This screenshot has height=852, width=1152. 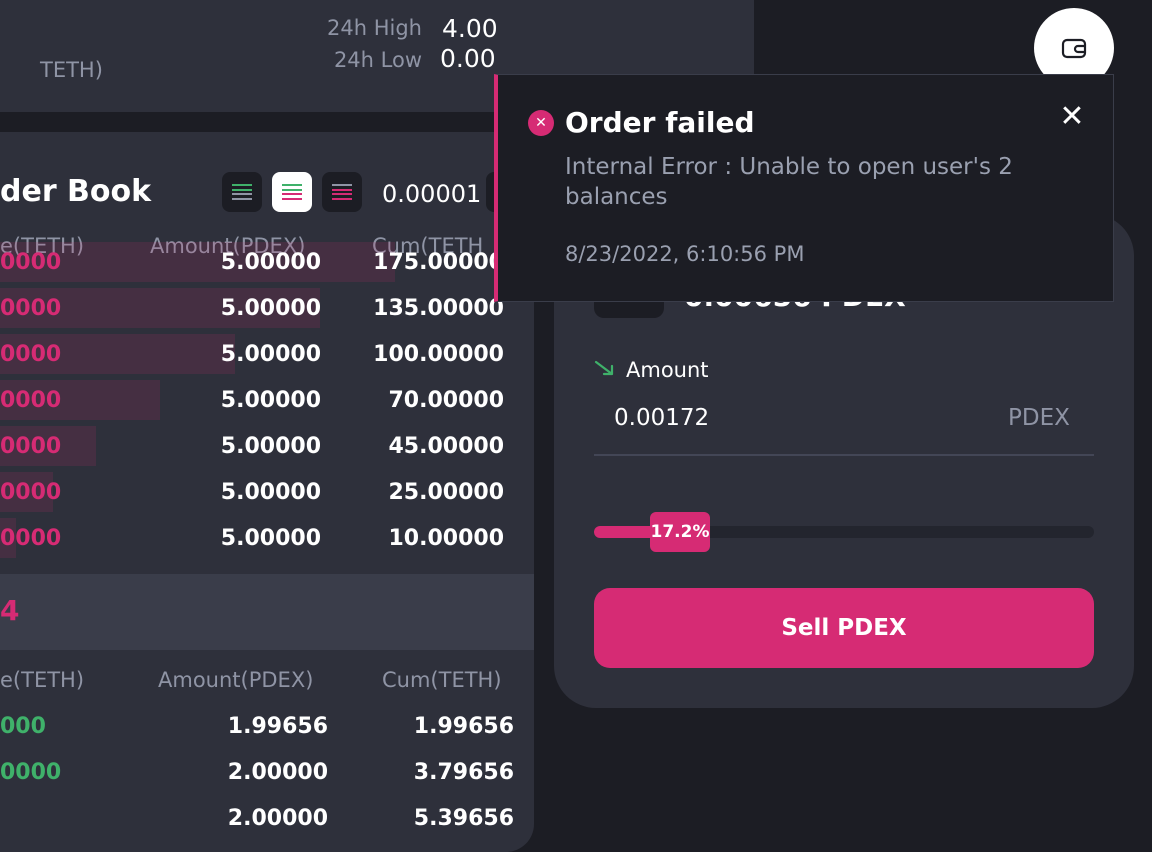 What do you see at coordinates (685, 254) in the screenshot?
I see `toast-timestamp: 8/23/2022, 6:10:56 PM` at bounding box center [685, 254].